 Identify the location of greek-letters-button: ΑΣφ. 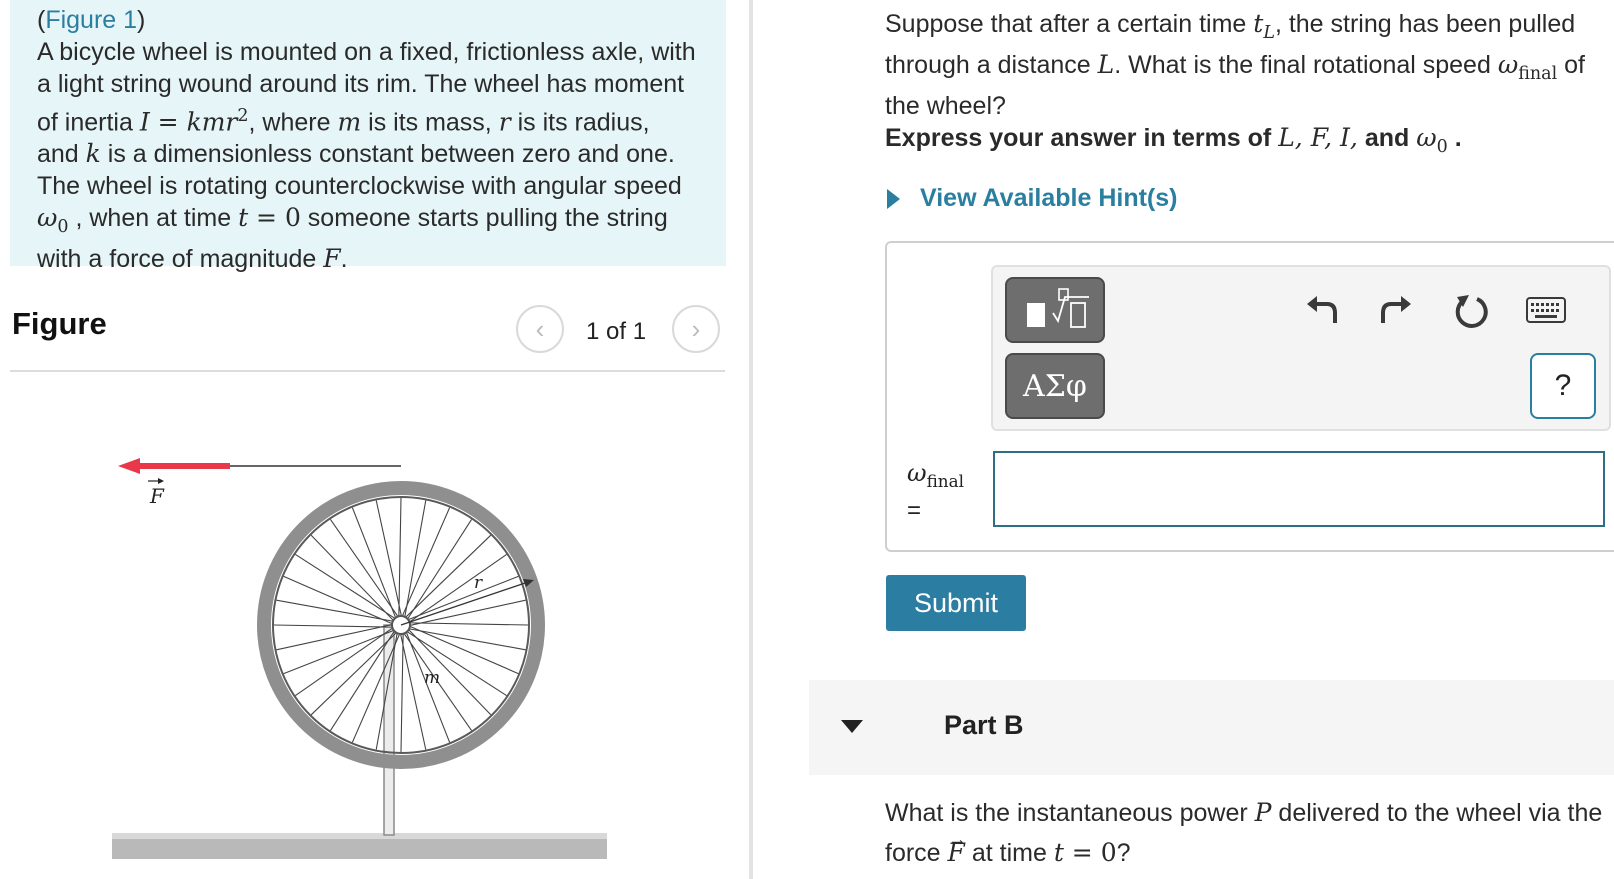
(1055, 386).